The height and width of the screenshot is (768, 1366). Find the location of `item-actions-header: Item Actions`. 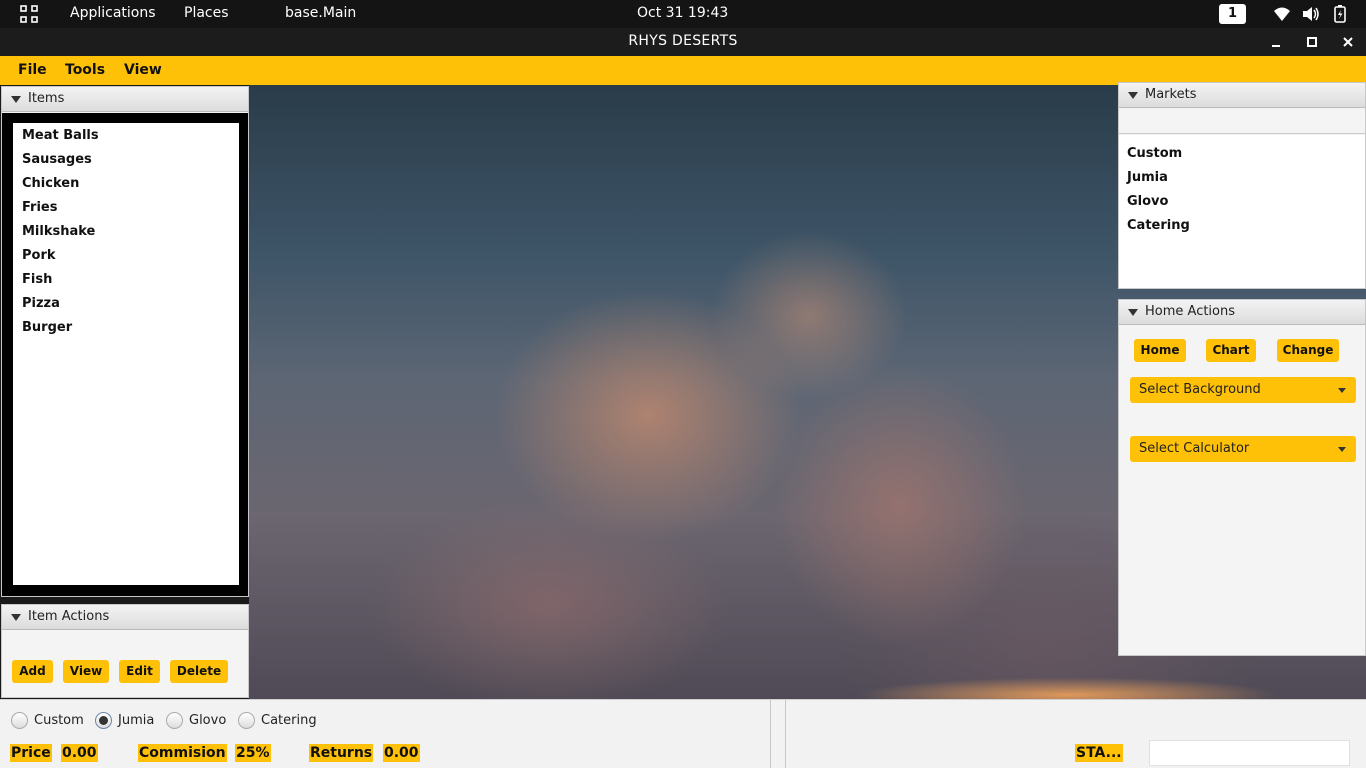

item-actions-header: Item Actions is located at coordinates (125, 617).